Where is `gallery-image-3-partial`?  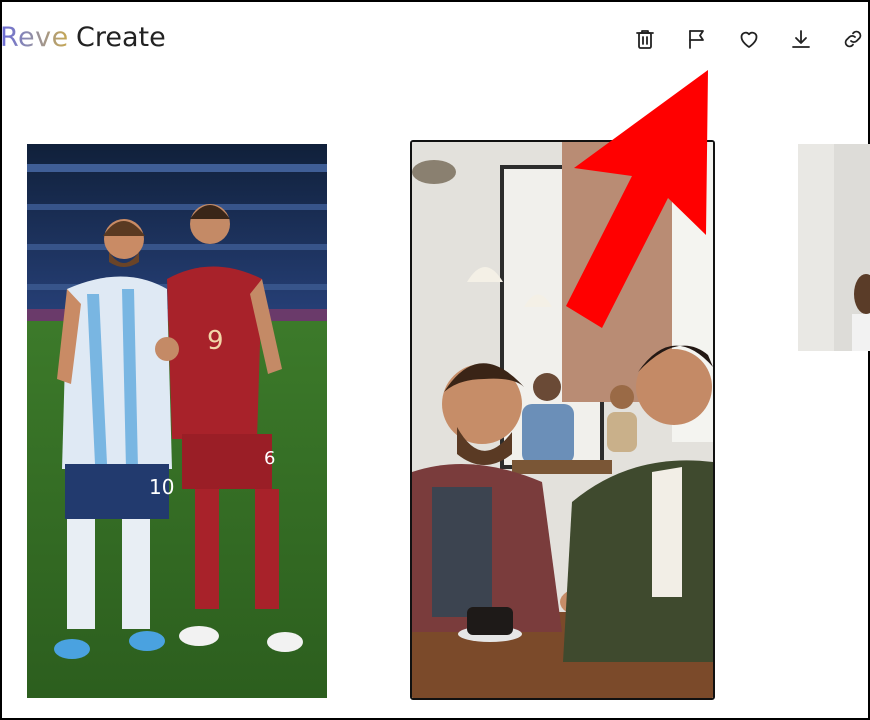
gallery-image-3-partial is located at coordinates (834, 247).